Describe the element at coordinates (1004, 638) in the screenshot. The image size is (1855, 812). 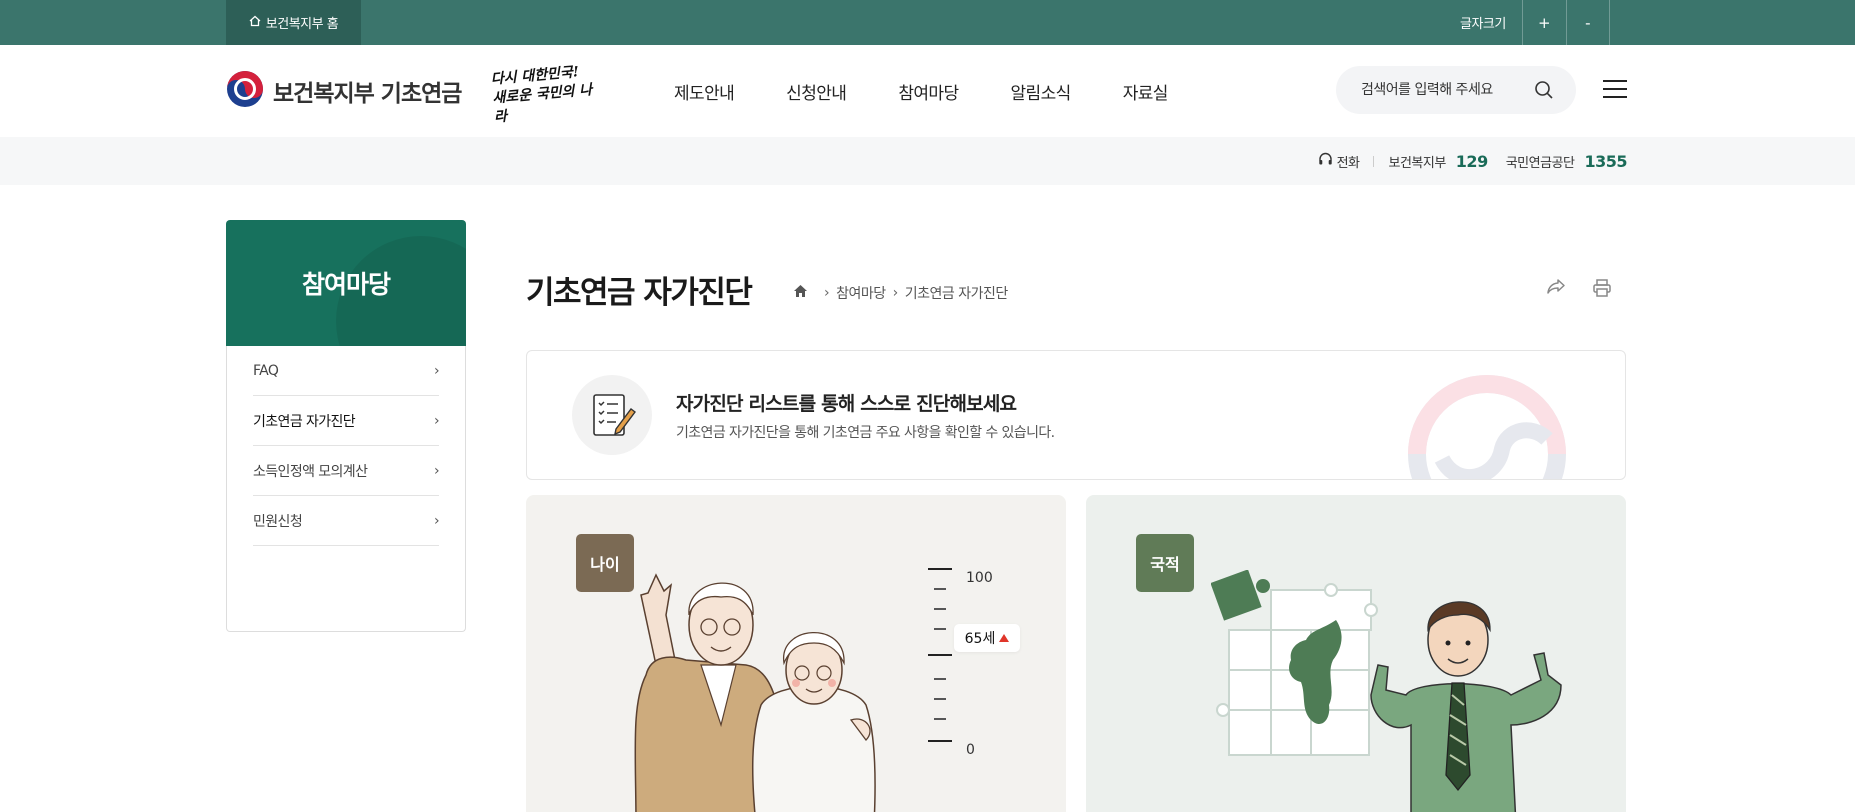
I see `triangle-up-icon` at that location.